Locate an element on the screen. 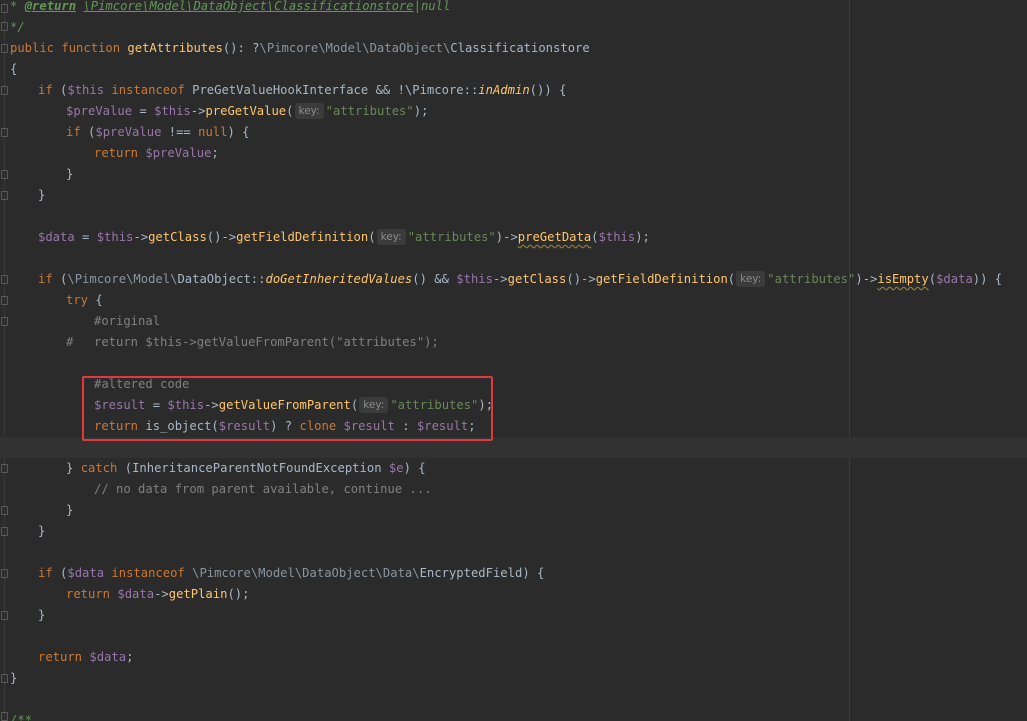 This screenshot has width=1027, height=721. keyword-null: null is located at coordinates (213, 132).